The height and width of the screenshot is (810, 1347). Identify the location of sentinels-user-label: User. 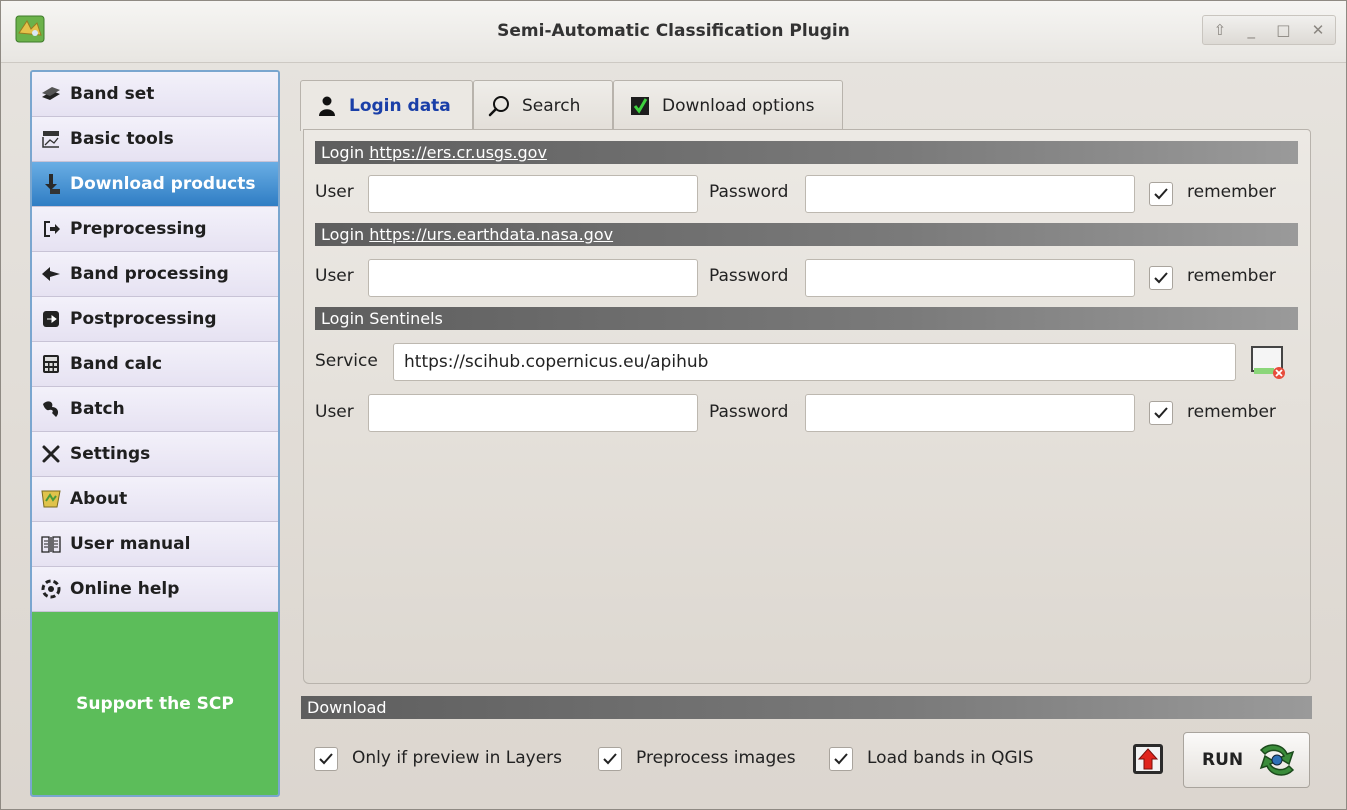
(334, 412).